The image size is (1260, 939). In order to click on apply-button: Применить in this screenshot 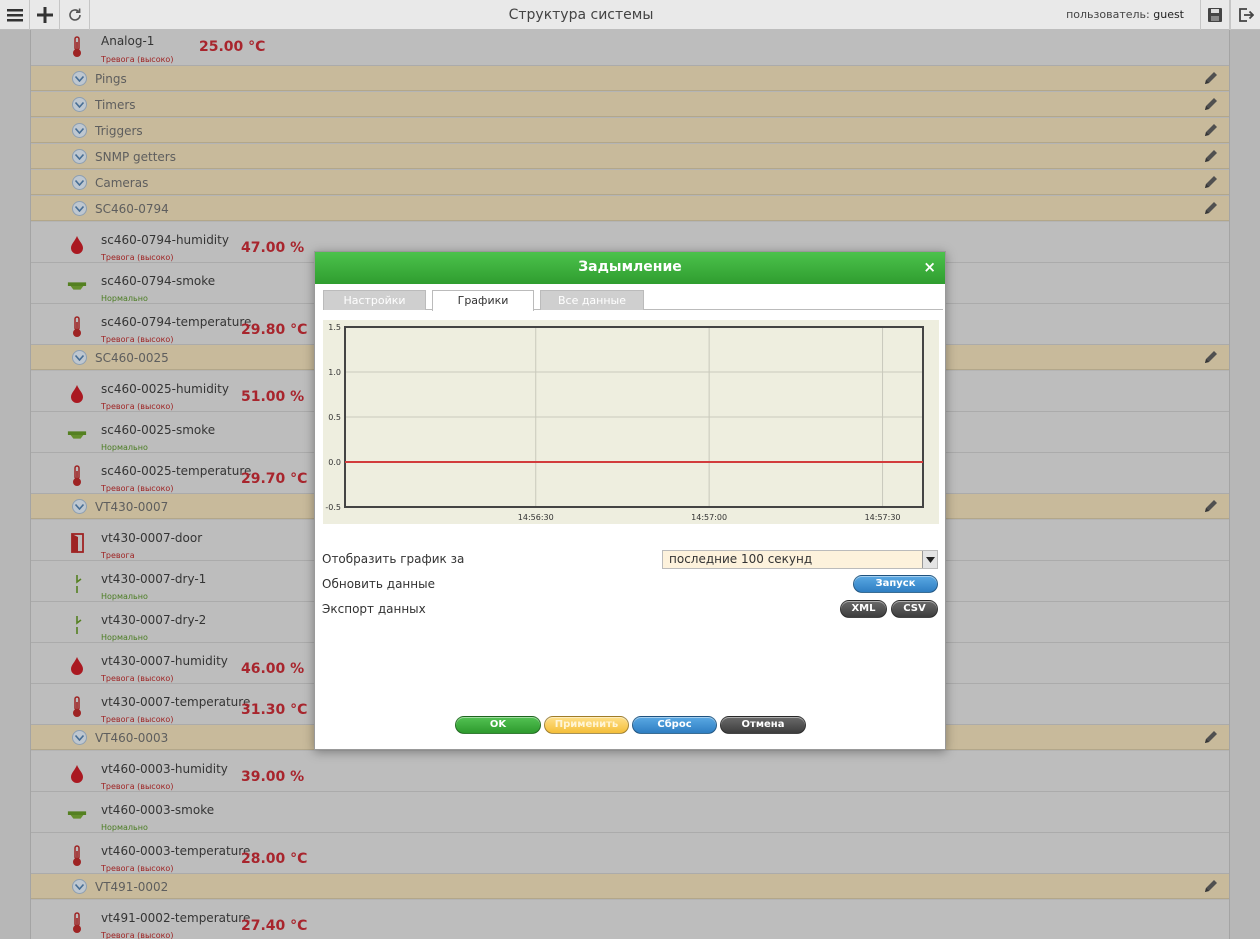, I will do `click(586, 725)`.